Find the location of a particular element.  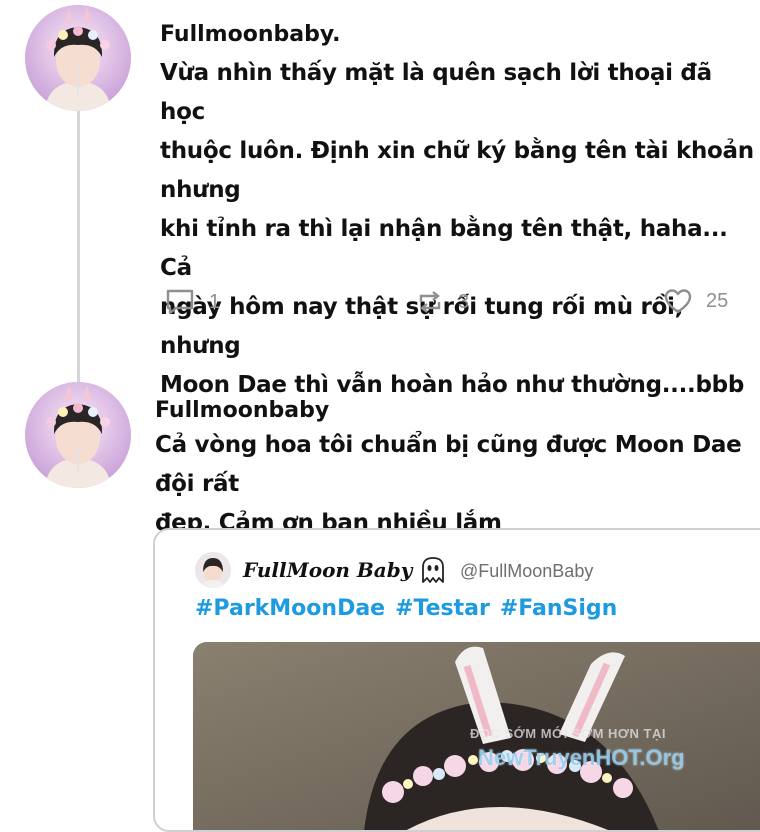

post-1-avatar is located at coordinates (78, 58).